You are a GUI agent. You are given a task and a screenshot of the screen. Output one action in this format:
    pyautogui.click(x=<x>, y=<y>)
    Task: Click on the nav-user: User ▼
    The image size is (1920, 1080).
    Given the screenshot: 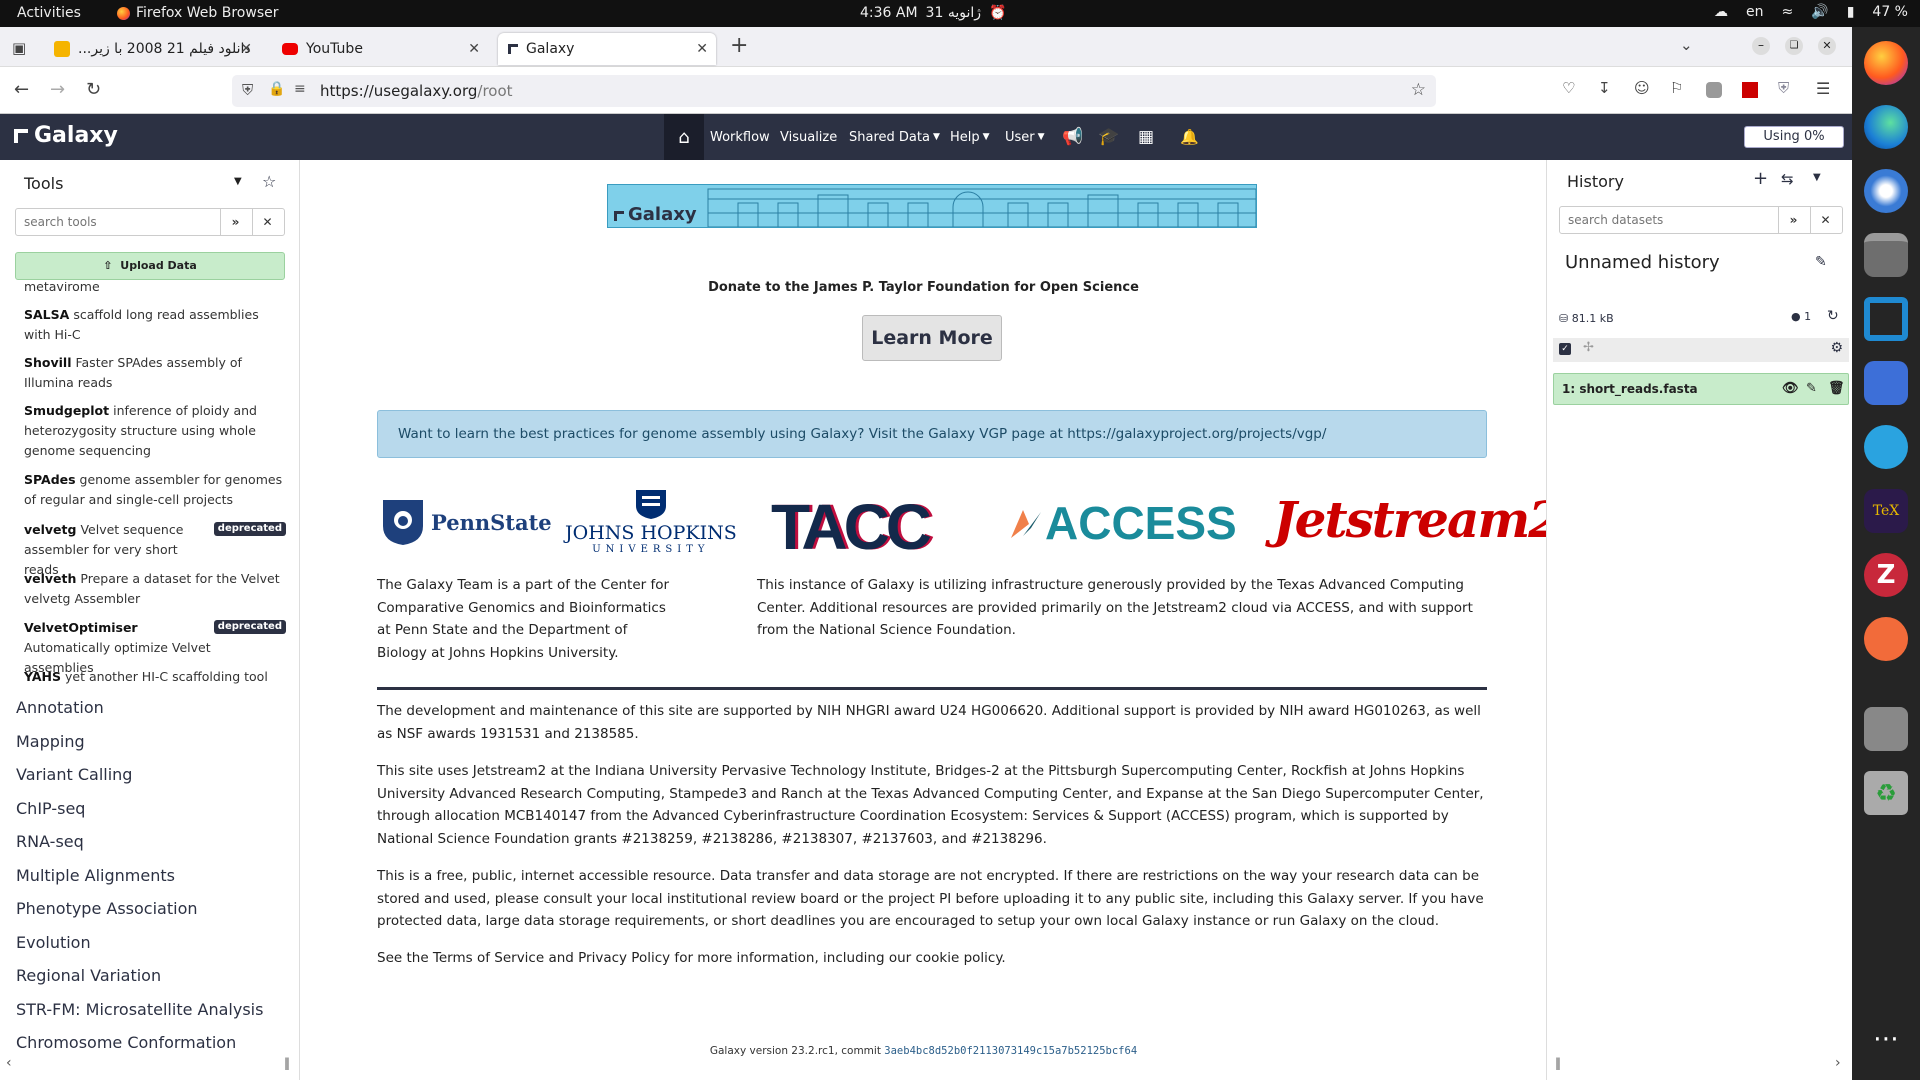 What is the action you would take?
    pyautogui.click(x=1025, y=137)
    